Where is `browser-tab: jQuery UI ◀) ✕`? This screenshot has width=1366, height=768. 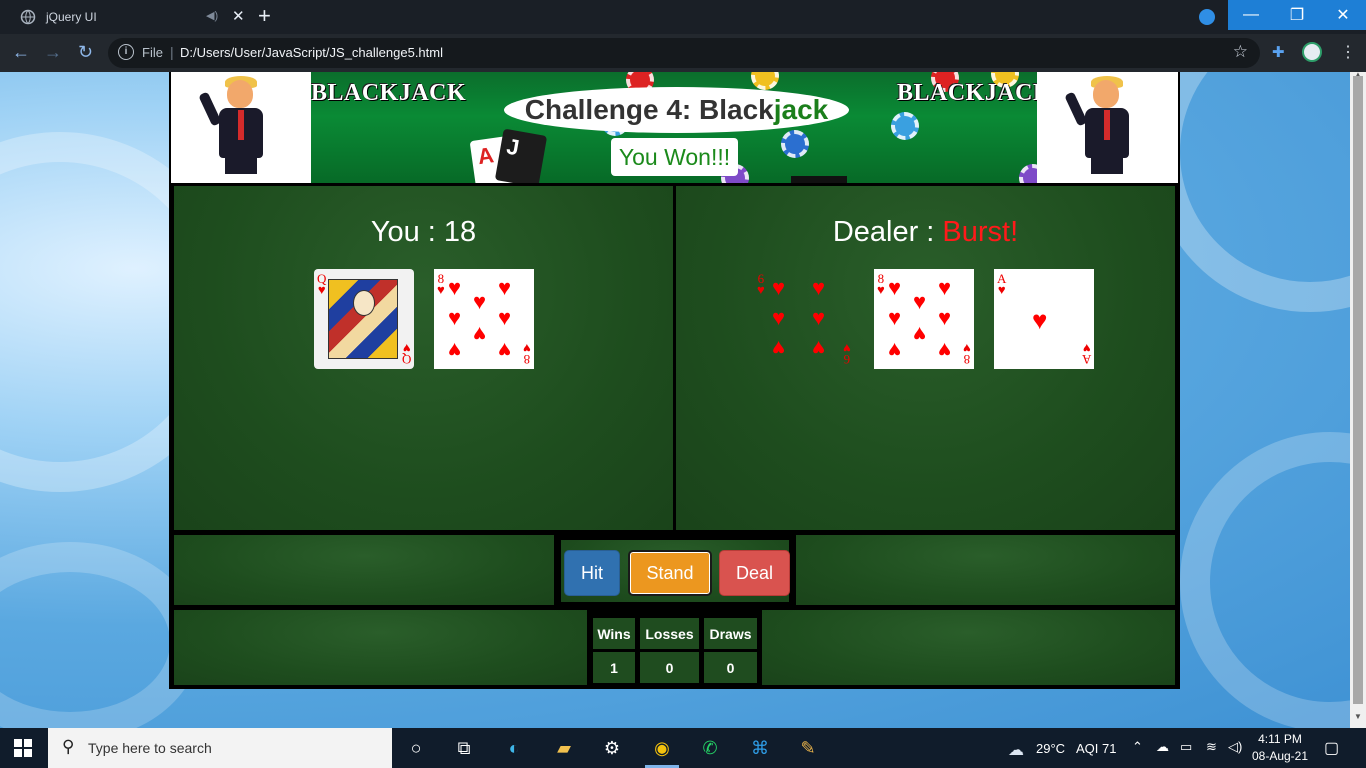
browser-tab: jQuery UI ◀) ✕ is located at coordinates (128, 17).